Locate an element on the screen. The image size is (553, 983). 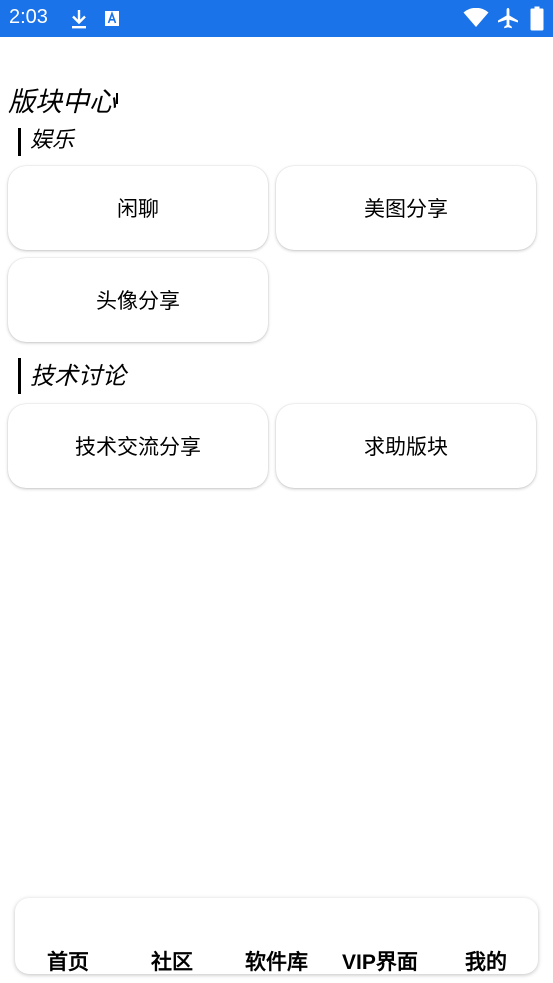
font-a-icon is located at coordinates (112, 18).